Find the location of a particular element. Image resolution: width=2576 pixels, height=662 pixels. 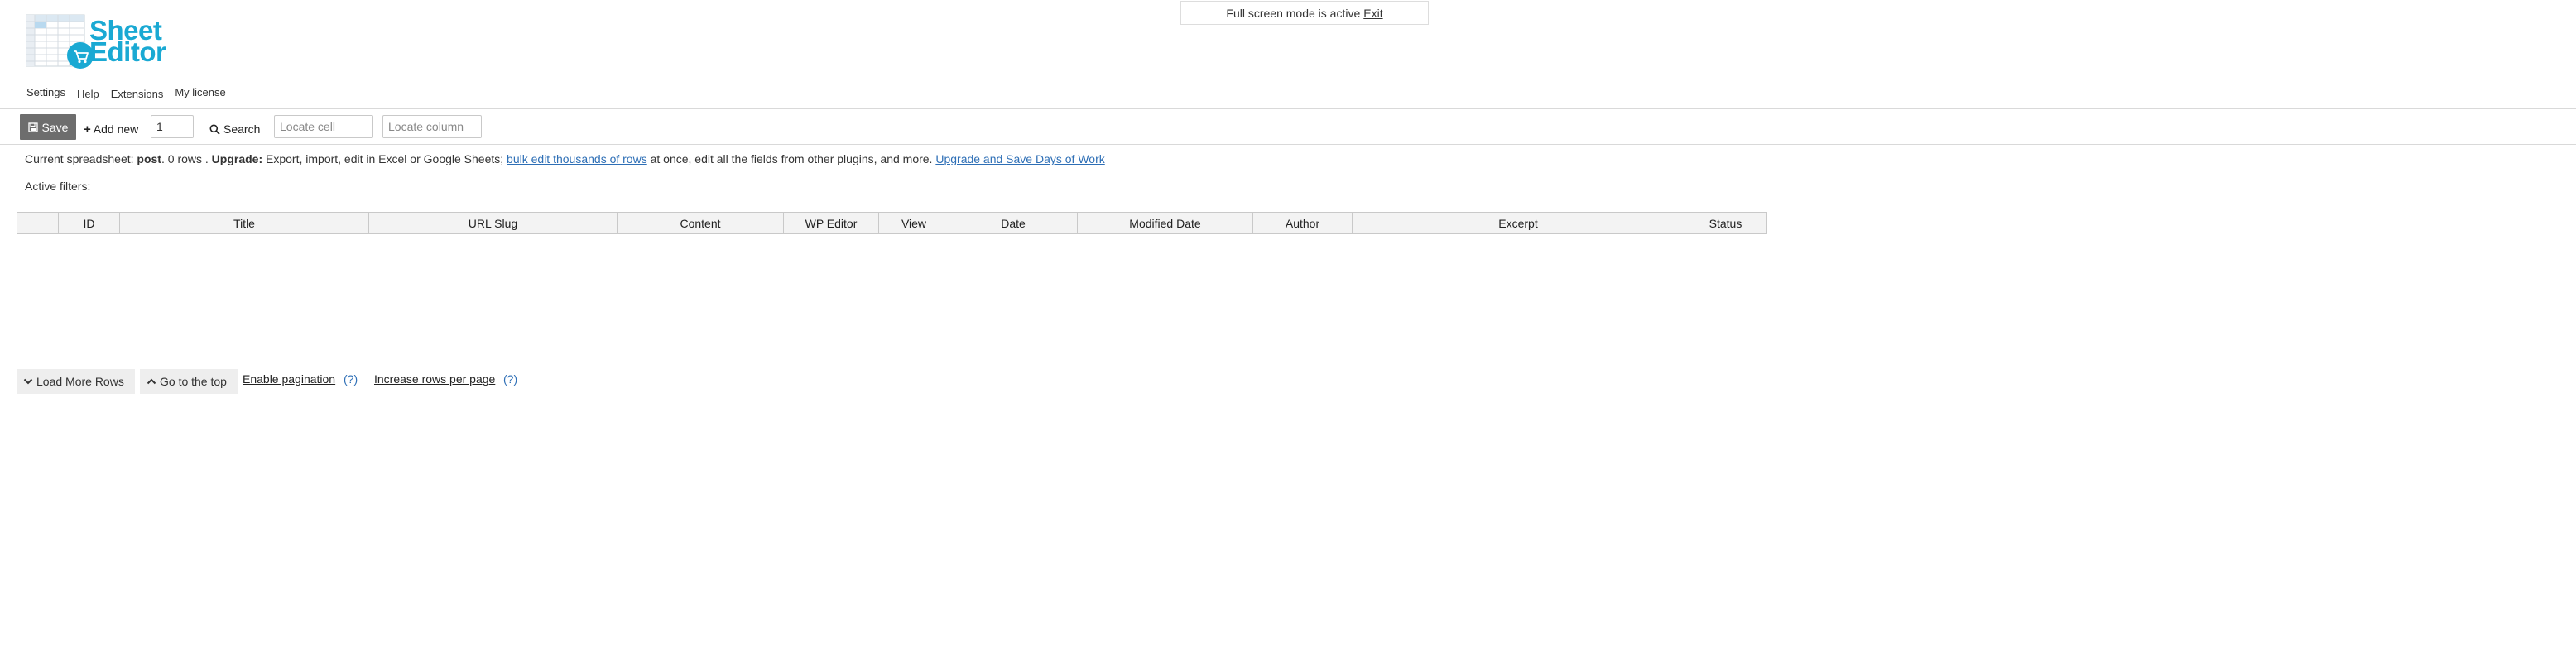

logo-text-editor: Editor is located at coordinates (127, 51).